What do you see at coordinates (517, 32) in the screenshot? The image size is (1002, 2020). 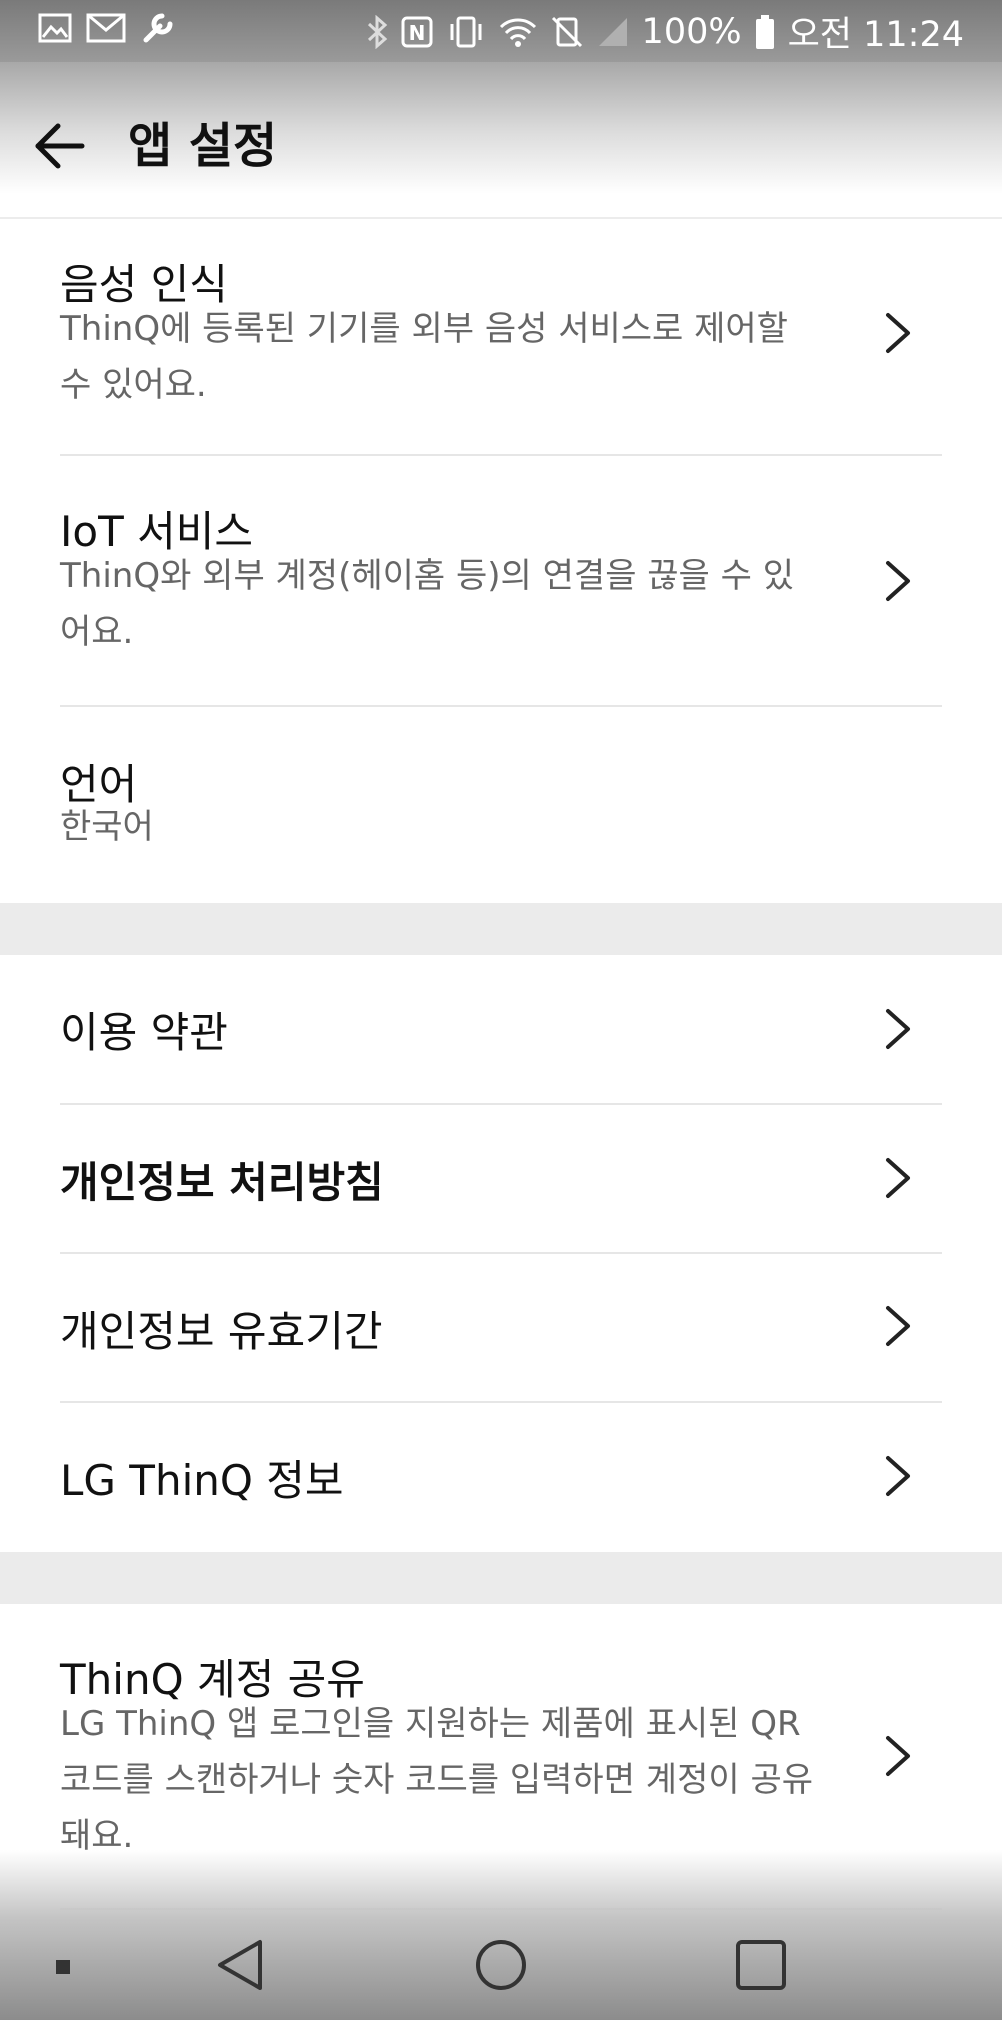 I see `wifi-icon` at bounding box center [517, 32].